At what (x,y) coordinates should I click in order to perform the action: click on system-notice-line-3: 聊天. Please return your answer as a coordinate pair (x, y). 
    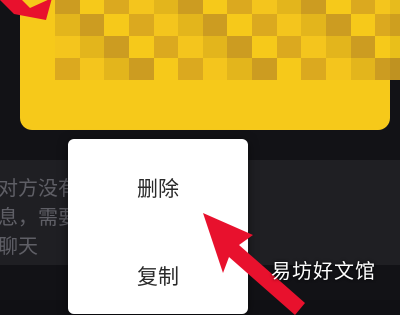
    Looking at the image, I should click on (19, 246).